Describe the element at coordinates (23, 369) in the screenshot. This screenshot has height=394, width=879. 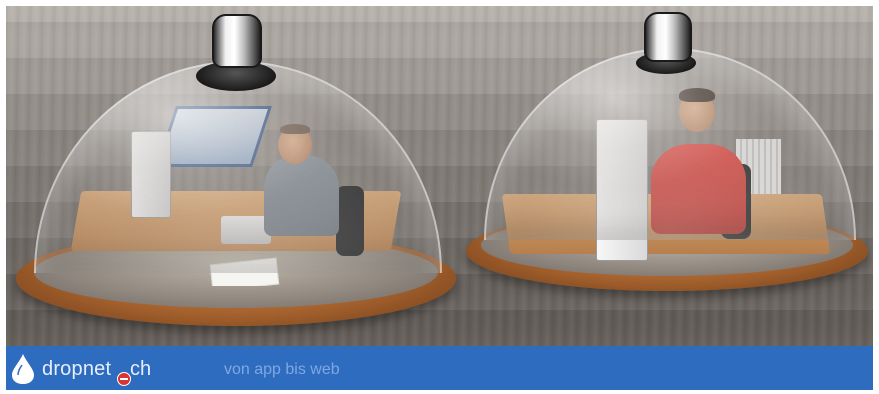
I see `water-drop-icon` at that location.